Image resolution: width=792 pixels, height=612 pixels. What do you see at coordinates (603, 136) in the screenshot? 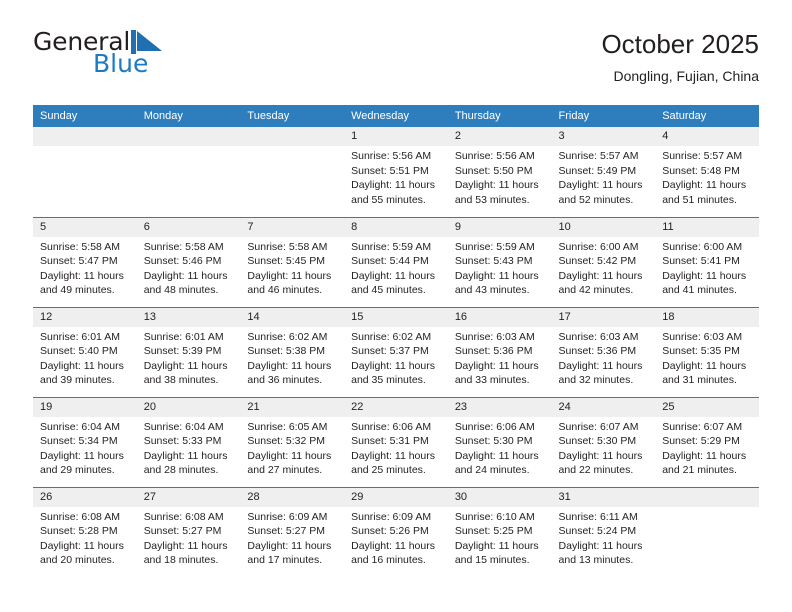
I see `day-number: 3` at bounding box center [603, 136].